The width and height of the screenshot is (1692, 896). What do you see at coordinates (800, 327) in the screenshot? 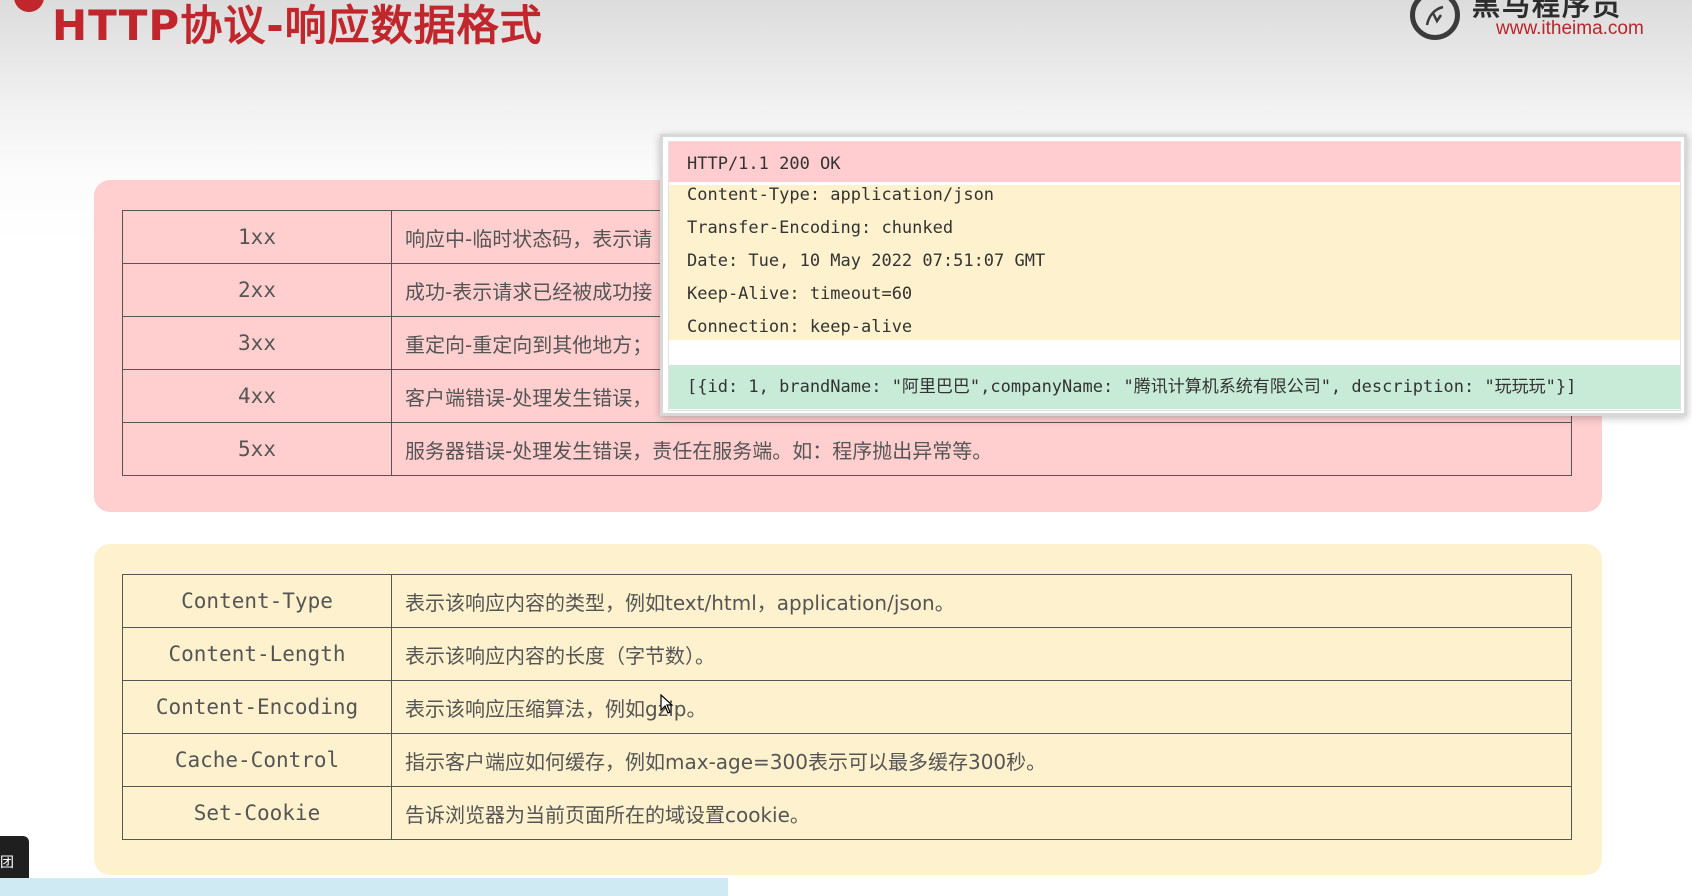
I see `response-header-line: Connection: keep-alive` at bounding box center [800, 327].